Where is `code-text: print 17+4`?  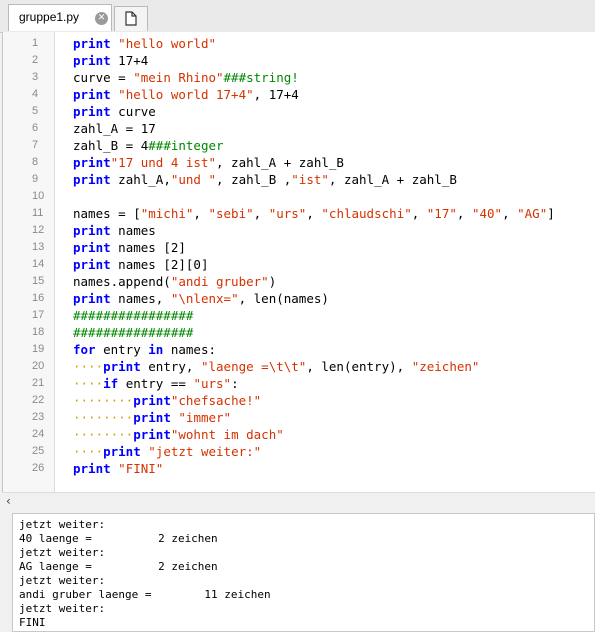
code-text: print 17+4 is located at coordinates (110, 60).